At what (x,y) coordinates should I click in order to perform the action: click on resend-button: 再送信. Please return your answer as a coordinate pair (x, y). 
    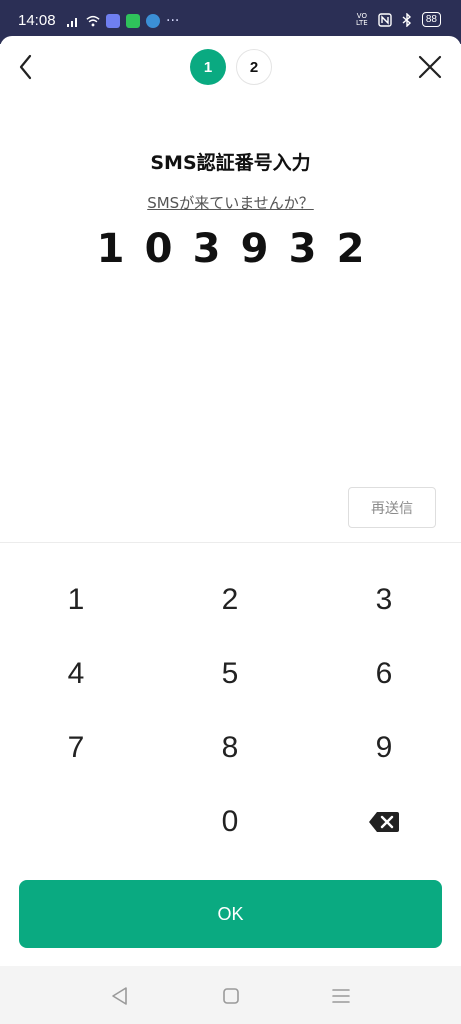
    Looking at the image, I should click on (392, 507).